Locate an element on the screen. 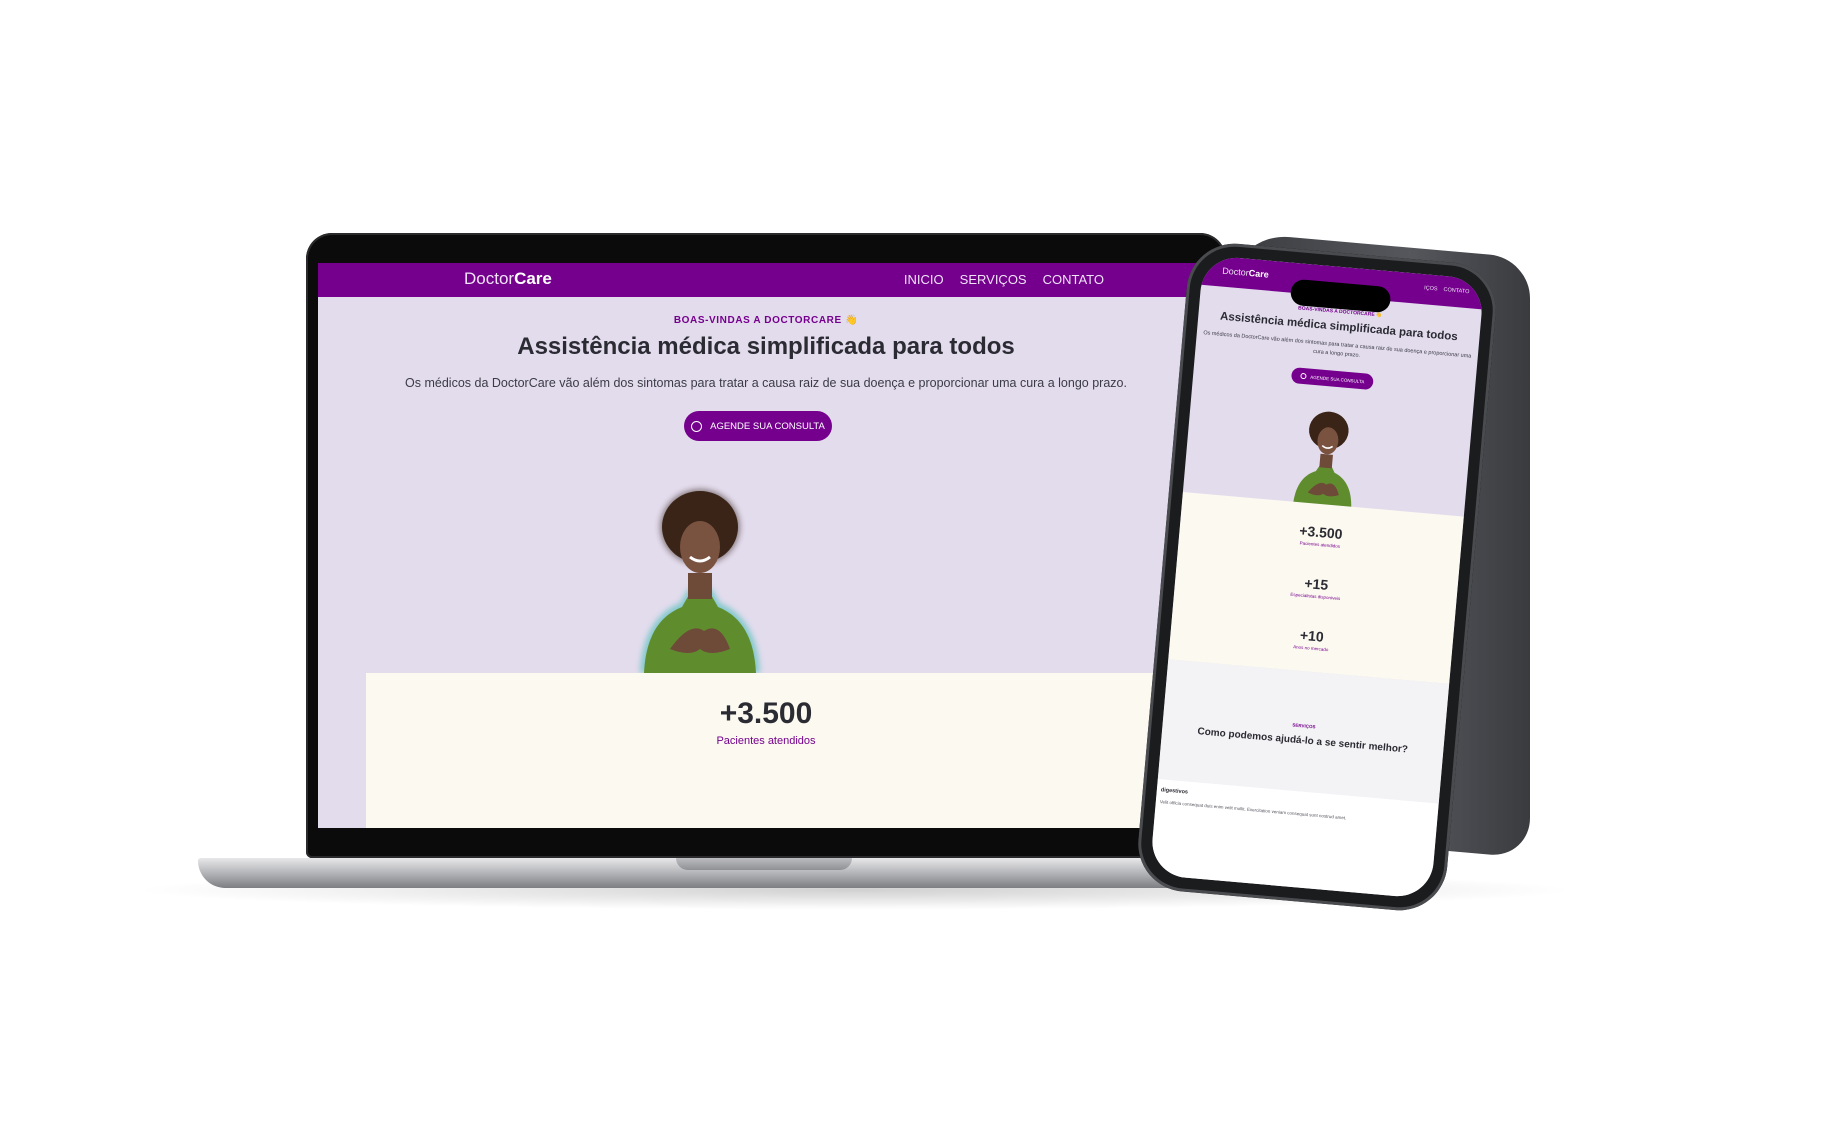  mobile-schedule-appointment-button: AGENDE SUA CONSULTA is located at coordinates (1332, 379).